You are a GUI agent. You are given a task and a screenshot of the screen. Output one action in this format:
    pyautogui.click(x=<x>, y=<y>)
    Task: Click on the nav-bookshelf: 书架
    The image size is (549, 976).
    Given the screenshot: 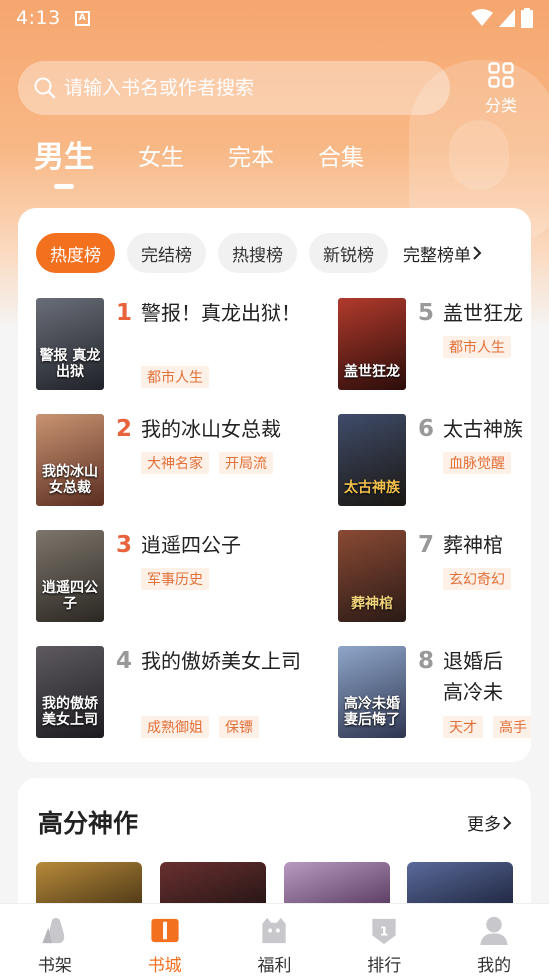 What is the action you would take?
    pyautogui.click(x=55, y=940)
    